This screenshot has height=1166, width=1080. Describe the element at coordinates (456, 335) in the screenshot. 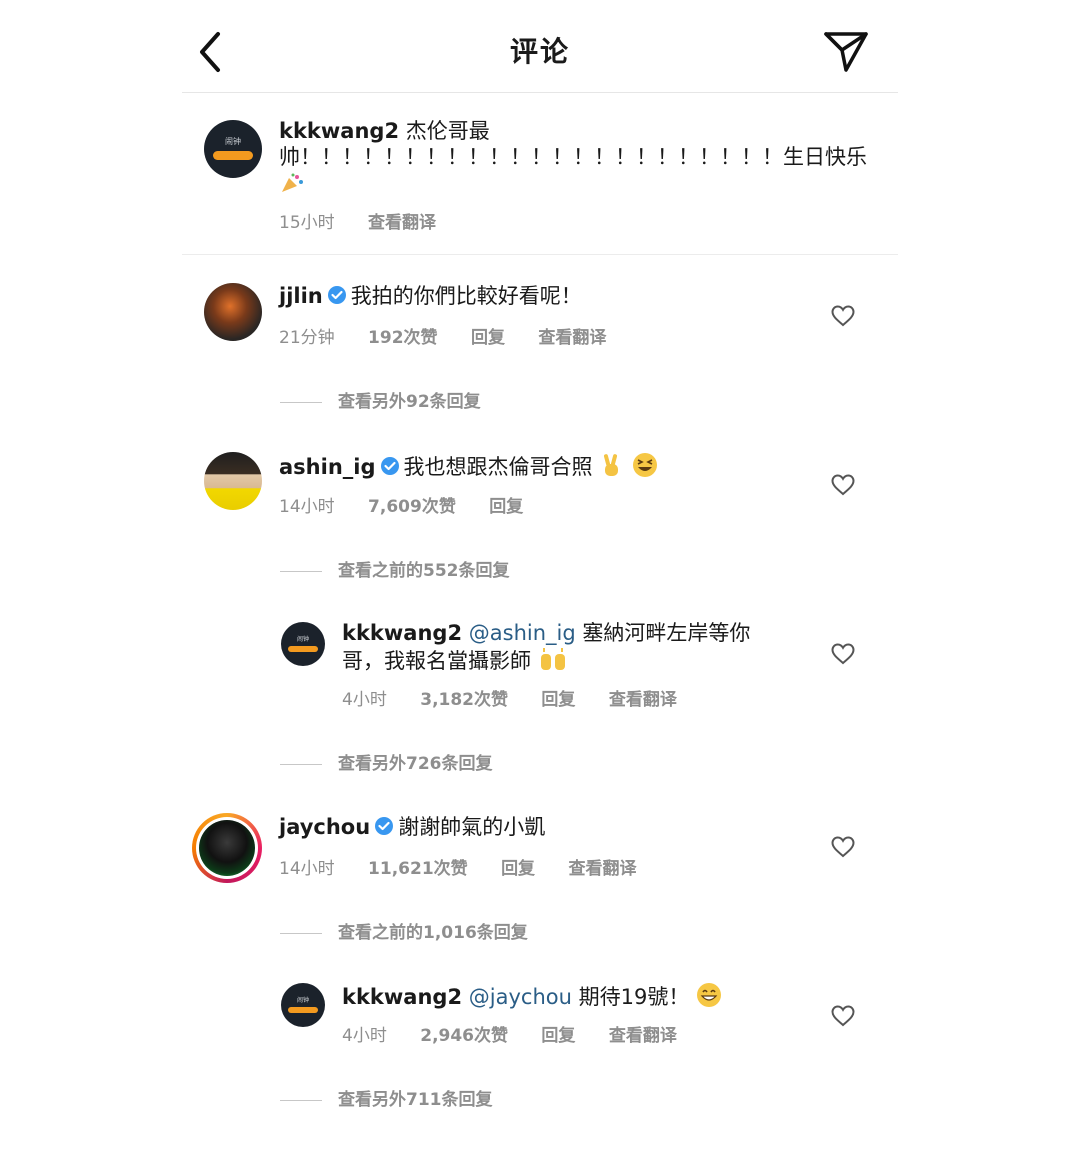

I see `comment-meta: 21分钟 192次赞 回复 查看翻译` at that location.